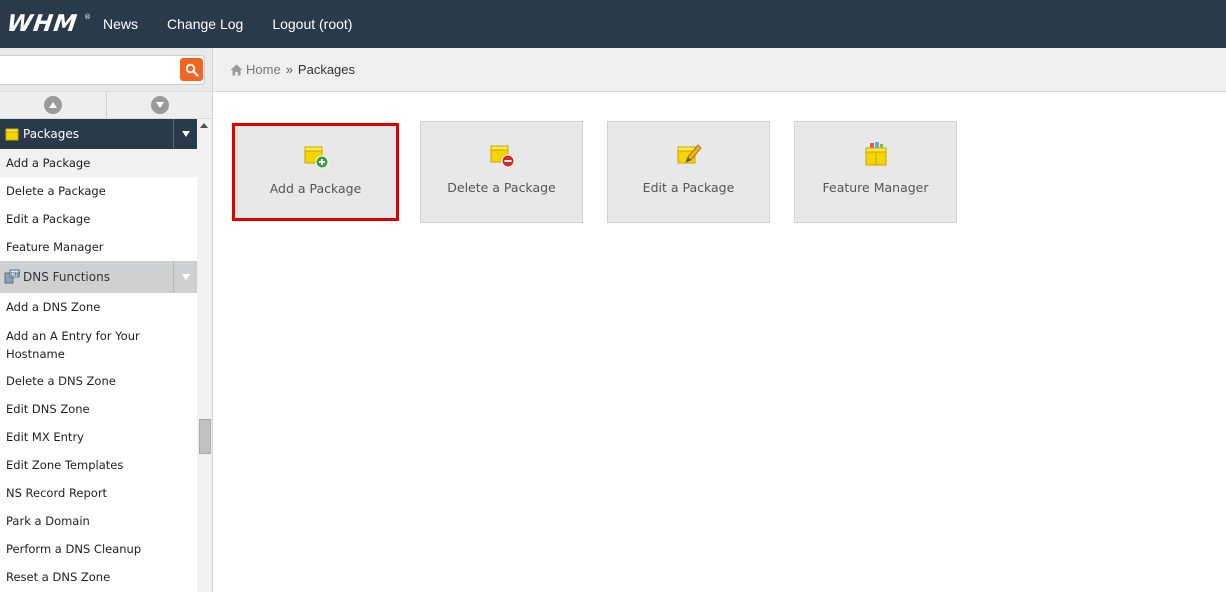  Describe the element at coordinates (98, 344) in the screenshot. I see `sidebar-item-add-an-a-entry: Add an A Entry for Your Hostname` at that location.